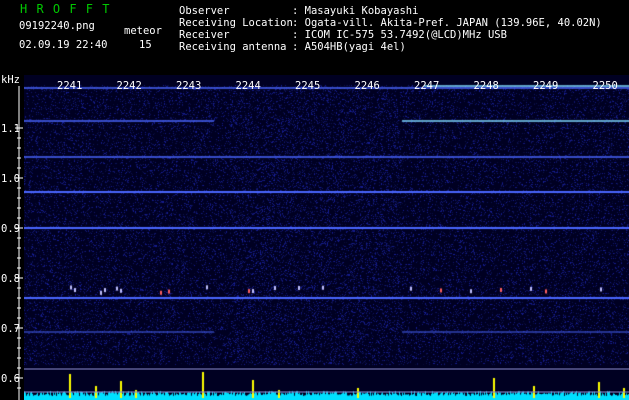 This screenshot has width=629, height=400. I want to click on minute-label: 2242, so click(129, 86).